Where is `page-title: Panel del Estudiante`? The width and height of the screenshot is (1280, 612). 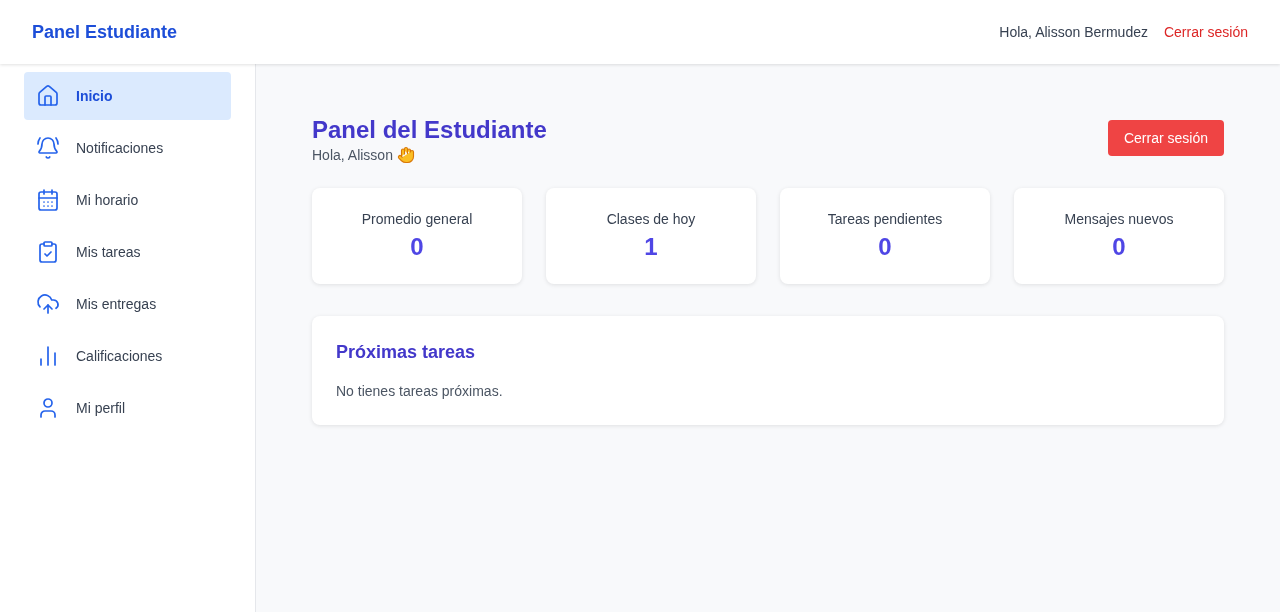 page-title: Panel del Estudiante is located at coordinates (429, 130).